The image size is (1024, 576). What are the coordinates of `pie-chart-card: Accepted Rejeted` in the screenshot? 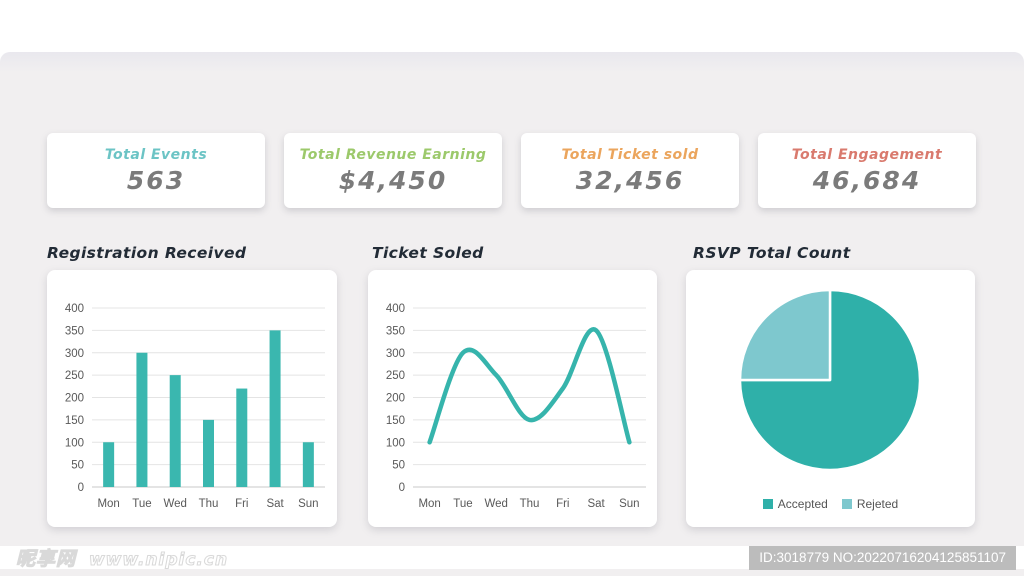 It's located at (830, 398).